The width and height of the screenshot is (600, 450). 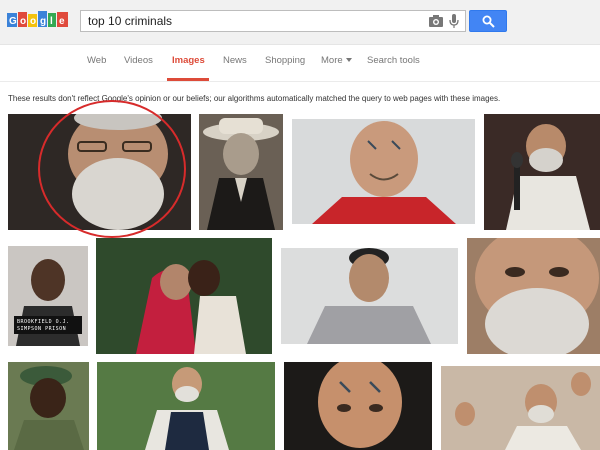 I want to click on chevron-down-icon, so click(x=348, y=60).